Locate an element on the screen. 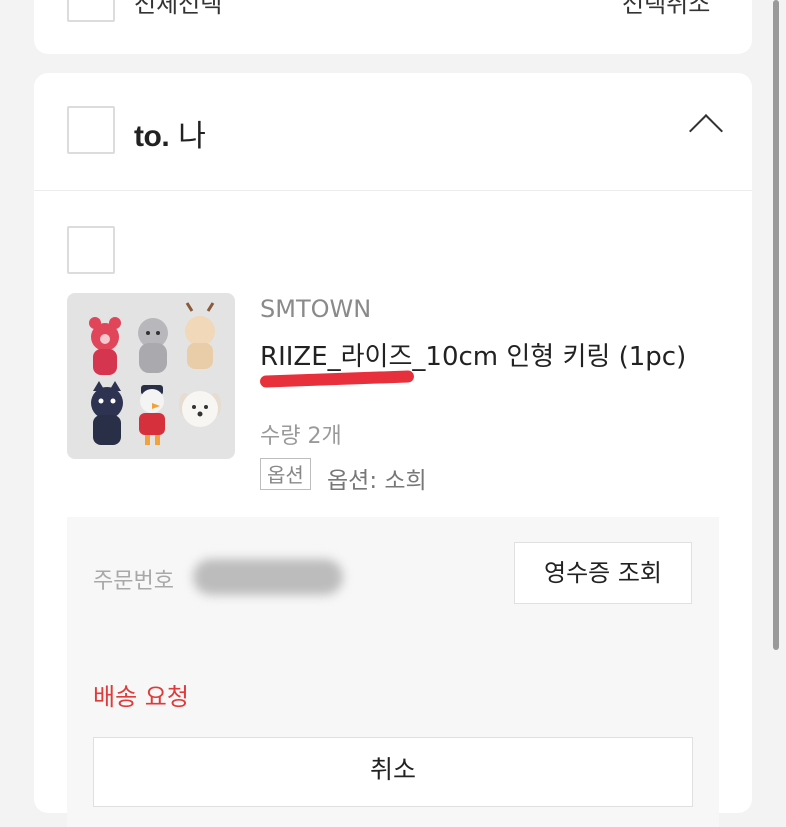  product-thumbnail is located at coordinates (151, 376).